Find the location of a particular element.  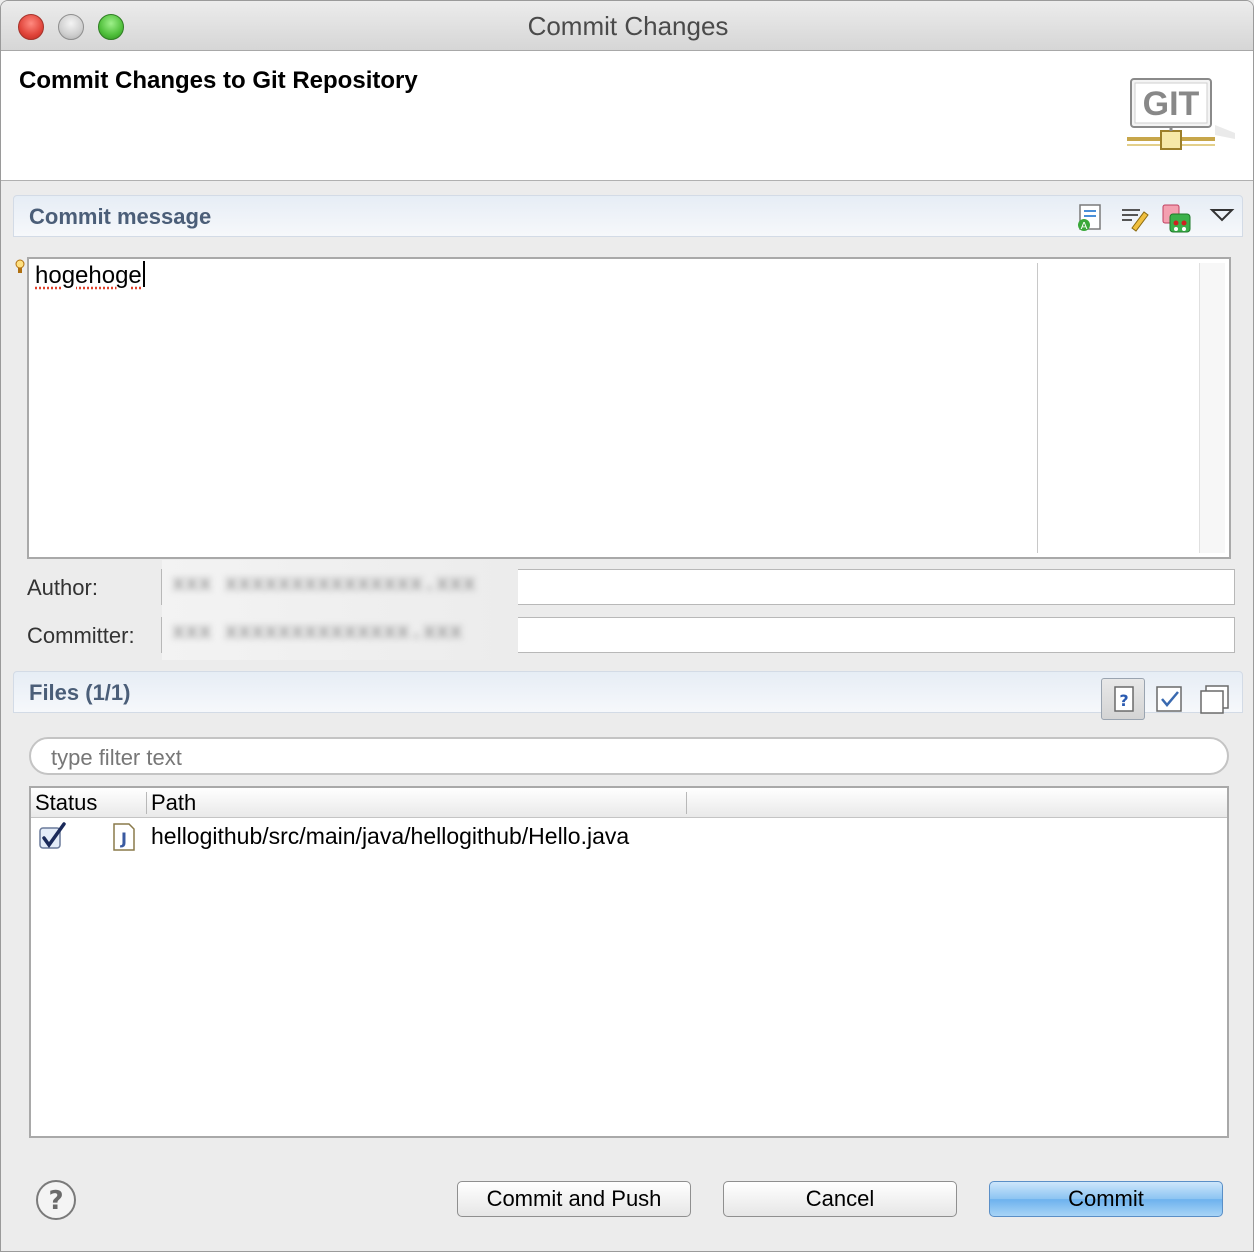

editor-scrollbar is located at coordinates (1212, 408).